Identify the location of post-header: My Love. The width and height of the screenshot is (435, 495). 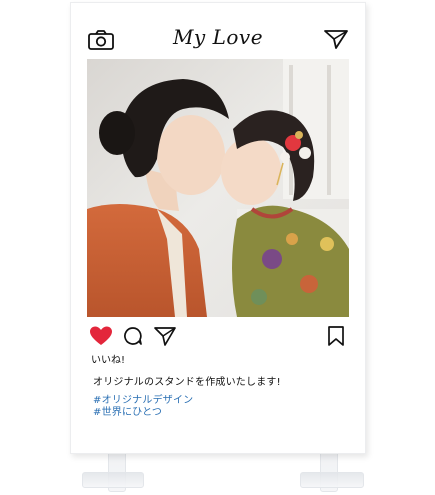
(218, 39).